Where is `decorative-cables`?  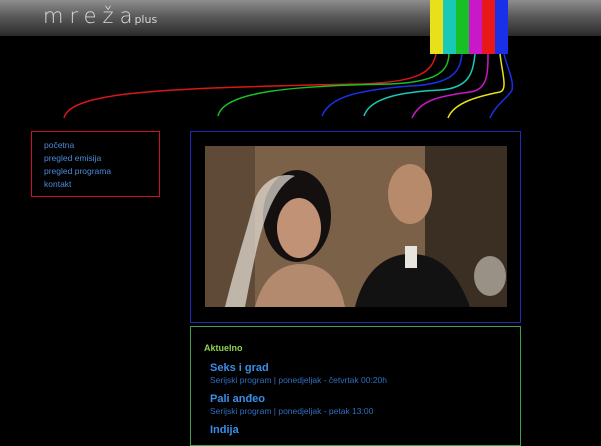
decorative-cables is located at coordinates (288, 86).